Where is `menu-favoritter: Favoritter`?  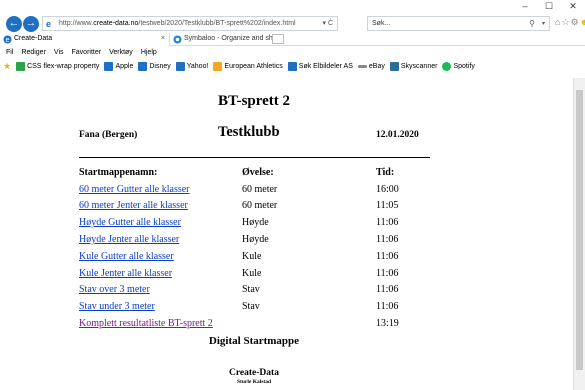
menu-favoritter: Favoritter is located at coordinates (87, 53).